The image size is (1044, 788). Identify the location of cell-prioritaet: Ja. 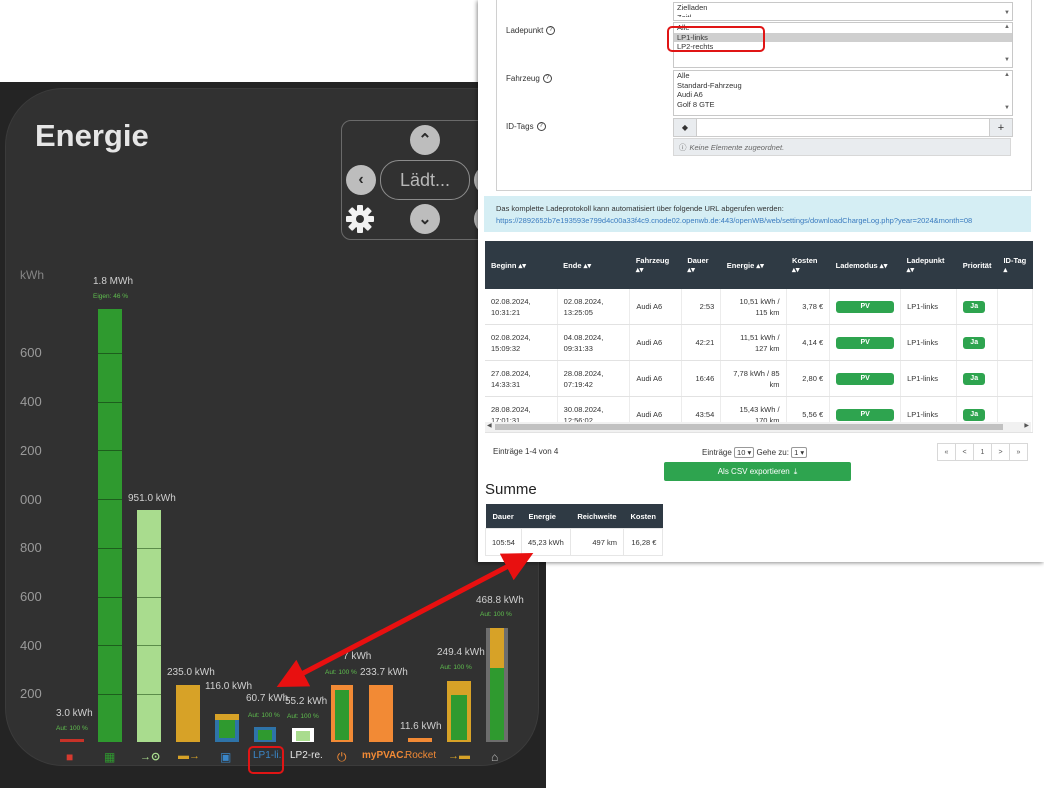
(977, 342).